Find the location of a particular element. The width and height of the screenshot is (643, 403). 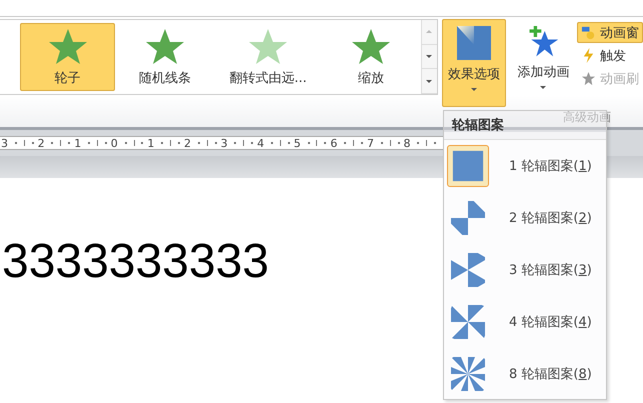

menu-item: 4 轮辐图案(4) is located at coordinates (525, 322).